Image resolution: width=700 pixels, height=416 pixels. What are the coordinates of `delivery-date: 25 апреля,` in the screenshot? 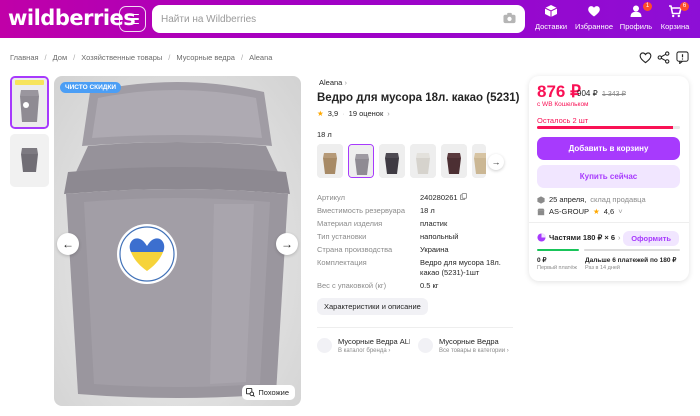 It's located at (568, 199).